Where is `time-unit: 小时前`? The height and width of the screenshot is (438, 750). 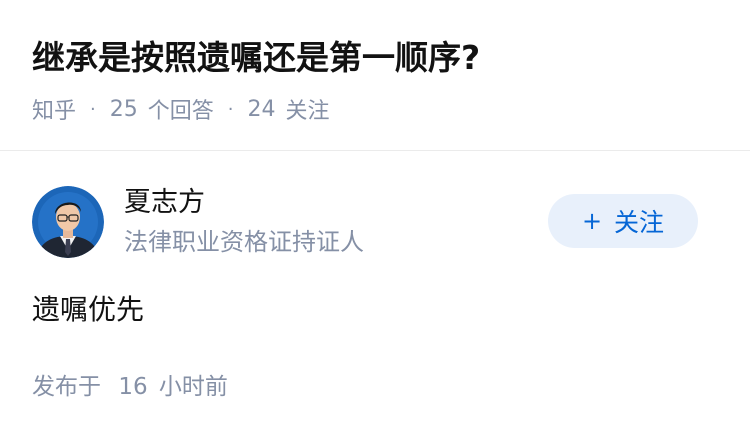 time-unit: 小时前 is located at coordinates (193, 387).